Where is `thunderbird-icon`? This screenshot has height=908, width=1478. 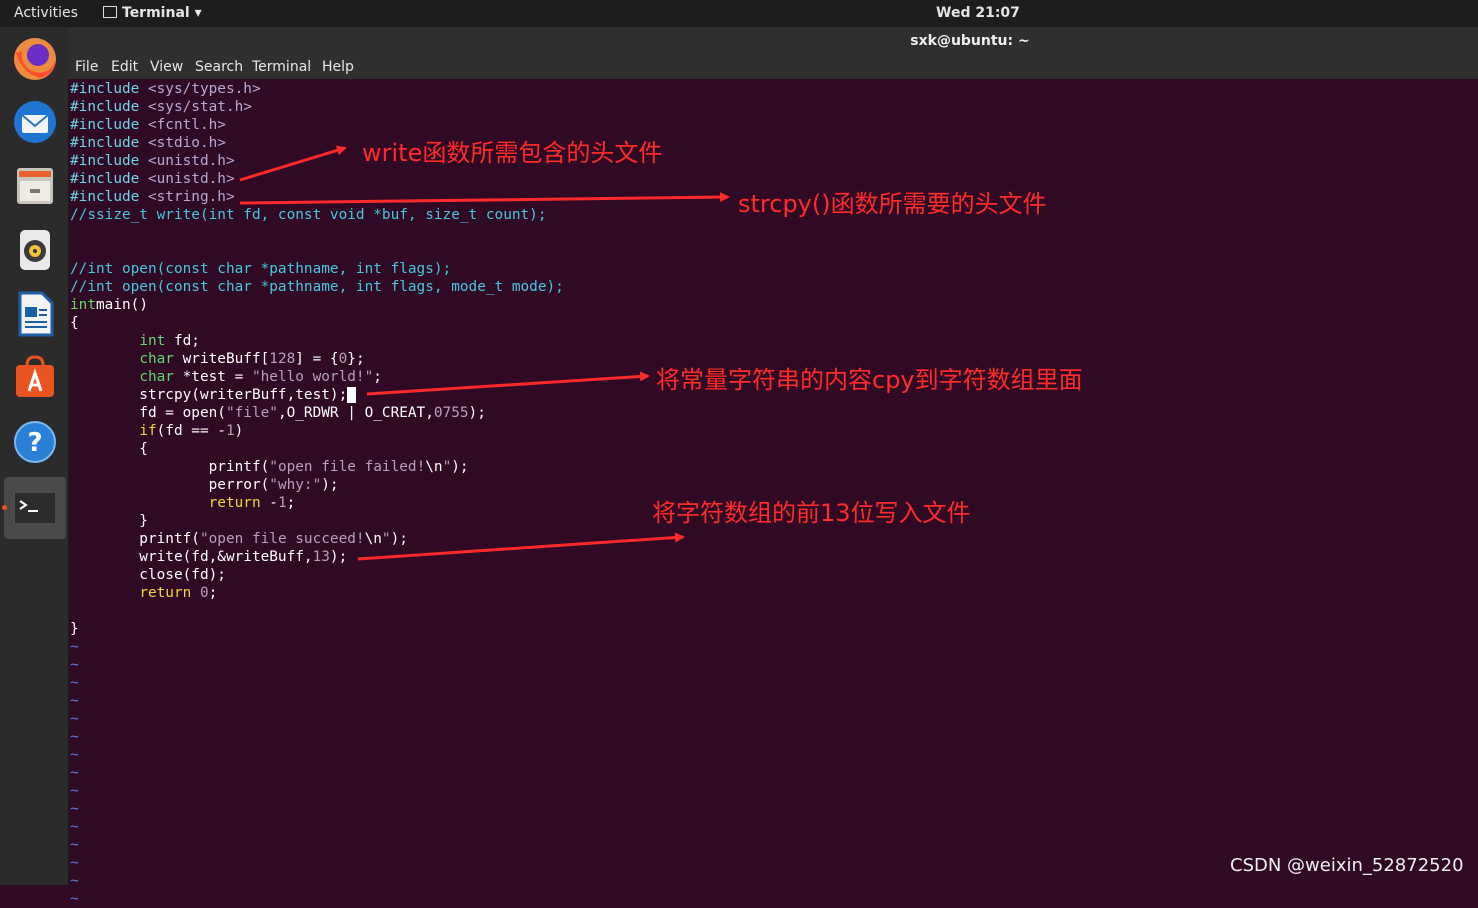
thunderbird-icon is located at coordinates (35, 122).